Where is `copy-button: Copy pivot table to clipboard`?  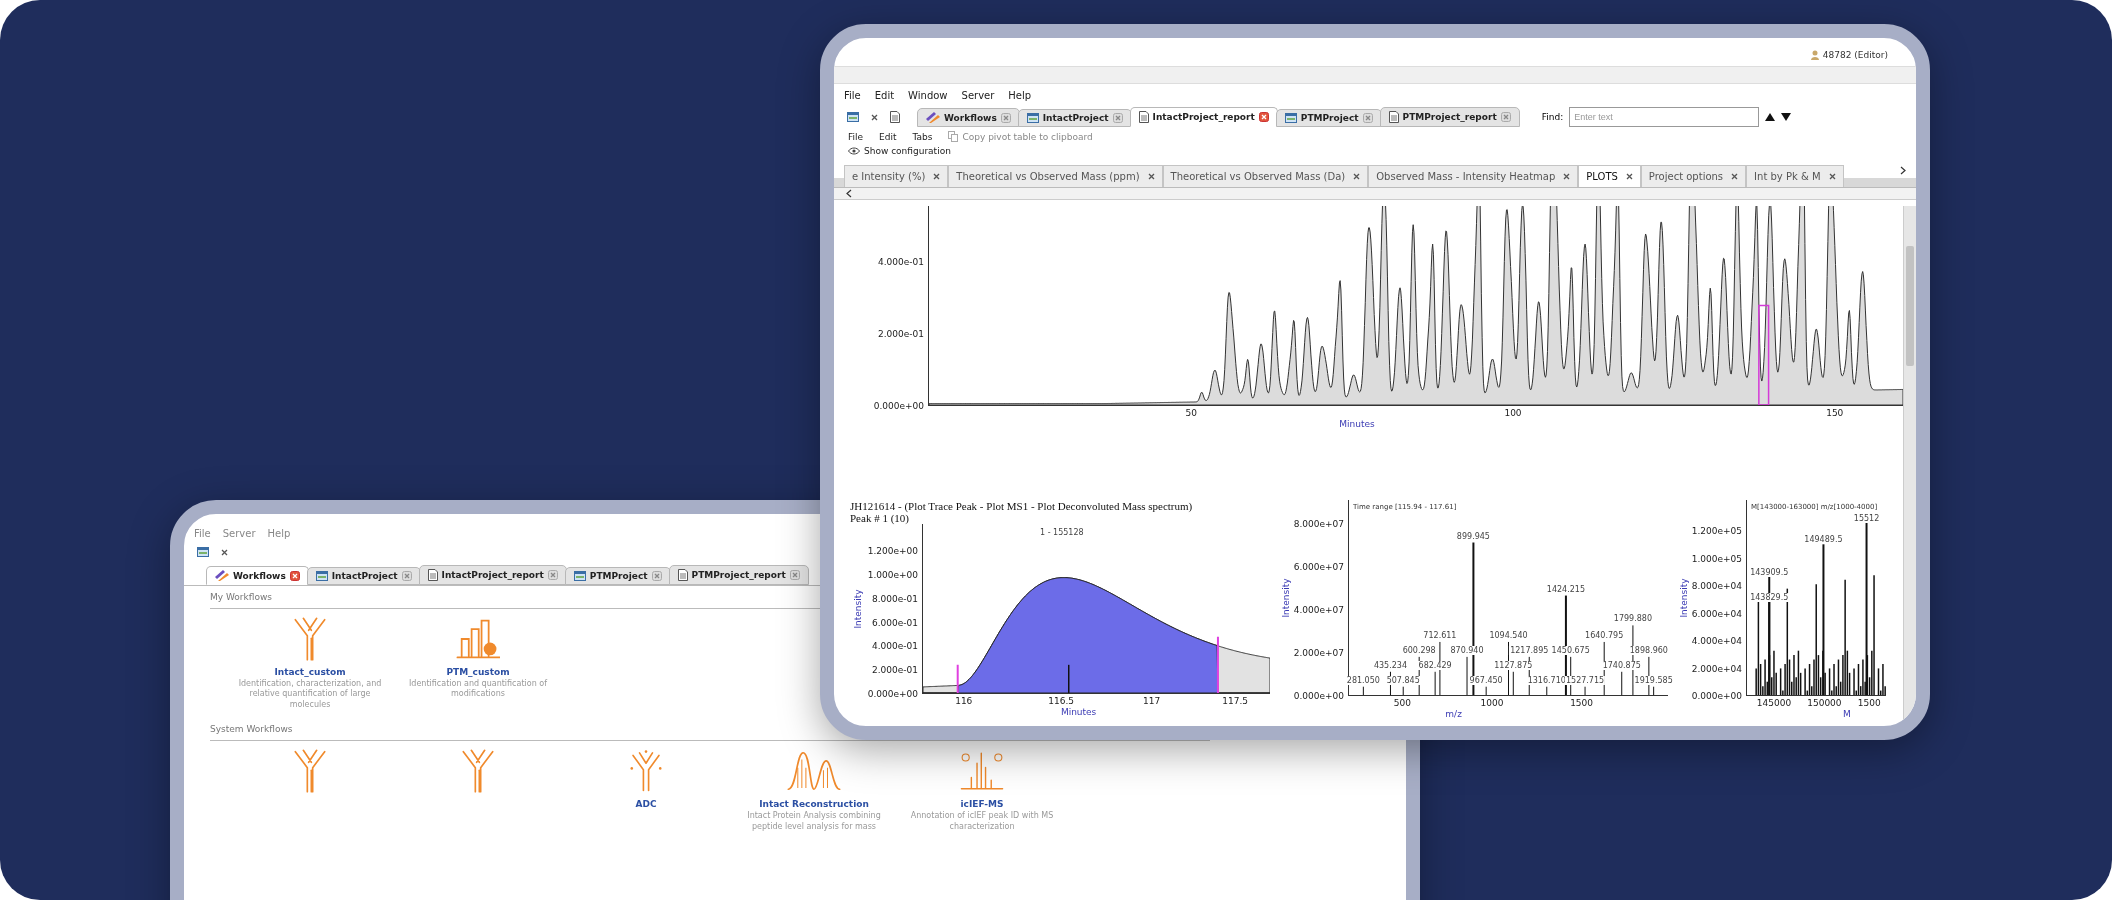
copy-button: Copy pivot table to clipboard is located at coordinates (1020, 136).